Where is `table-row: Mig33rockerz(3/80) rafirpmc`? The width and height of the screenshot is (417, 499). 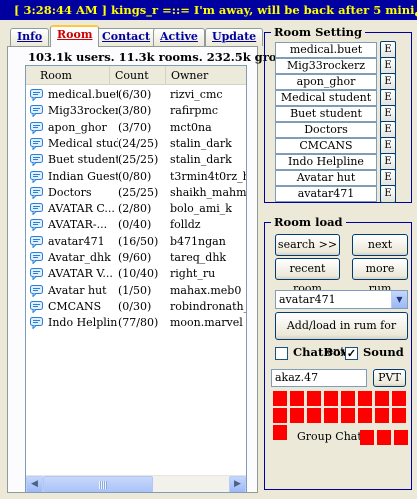 table-row: Mig33rockerz(3/80) rafirpmc is located at coordinates (136, 111).